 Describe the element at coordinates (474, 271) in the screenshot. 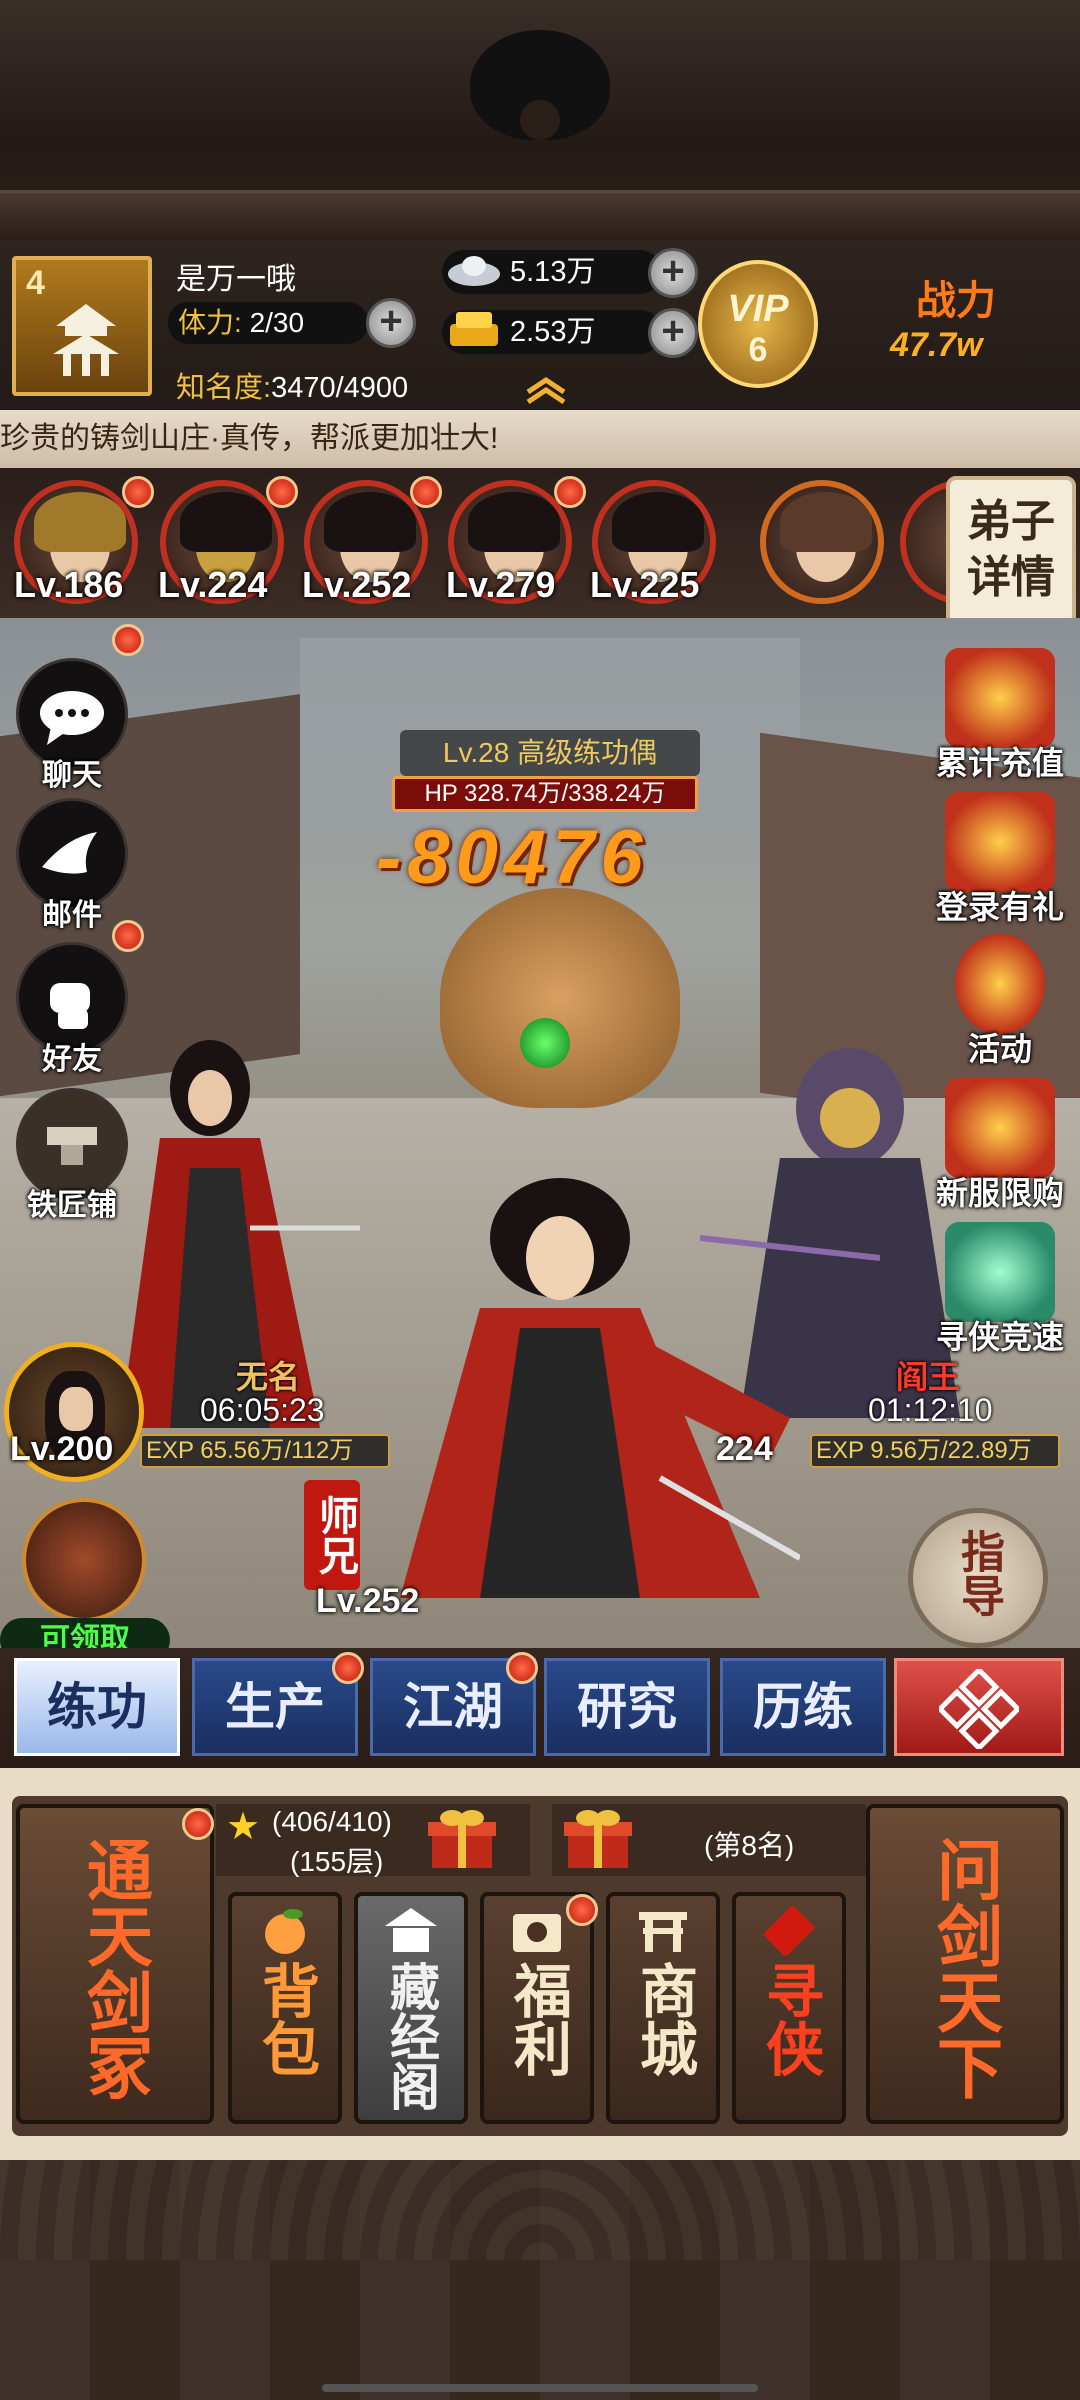

I see `silver-ingot-icon` at that location.